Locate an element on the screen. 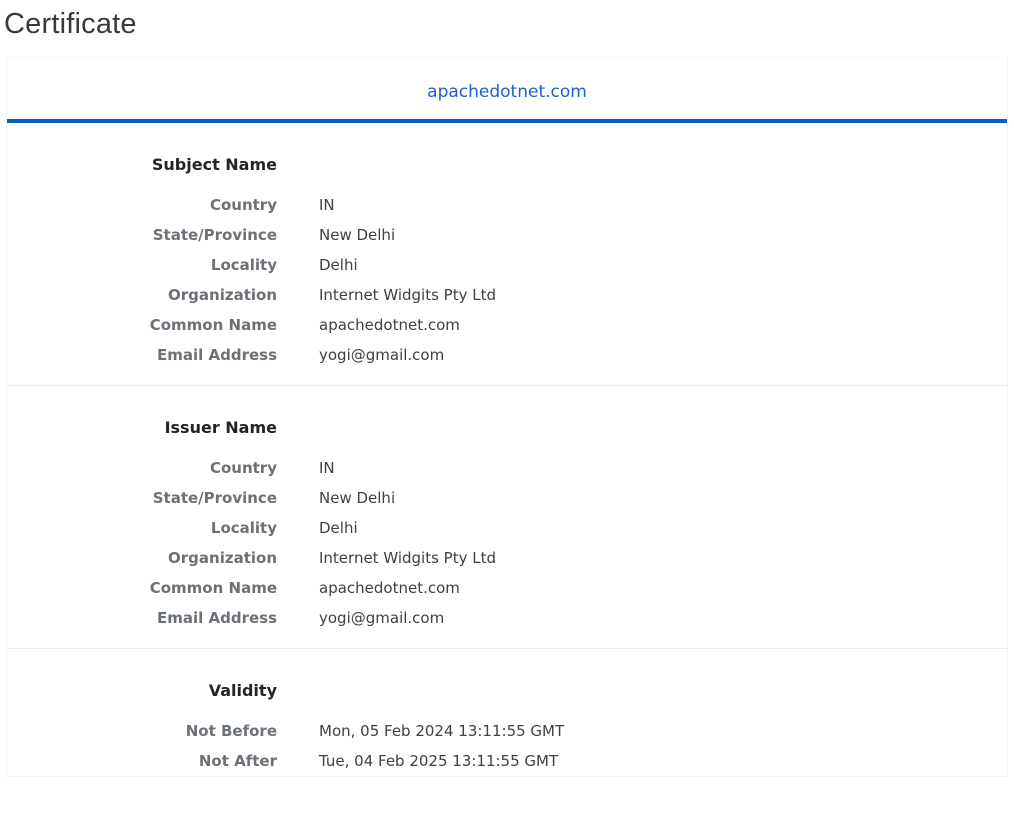  row-label-not-before: Not Before is located at coordinates (231, 731).